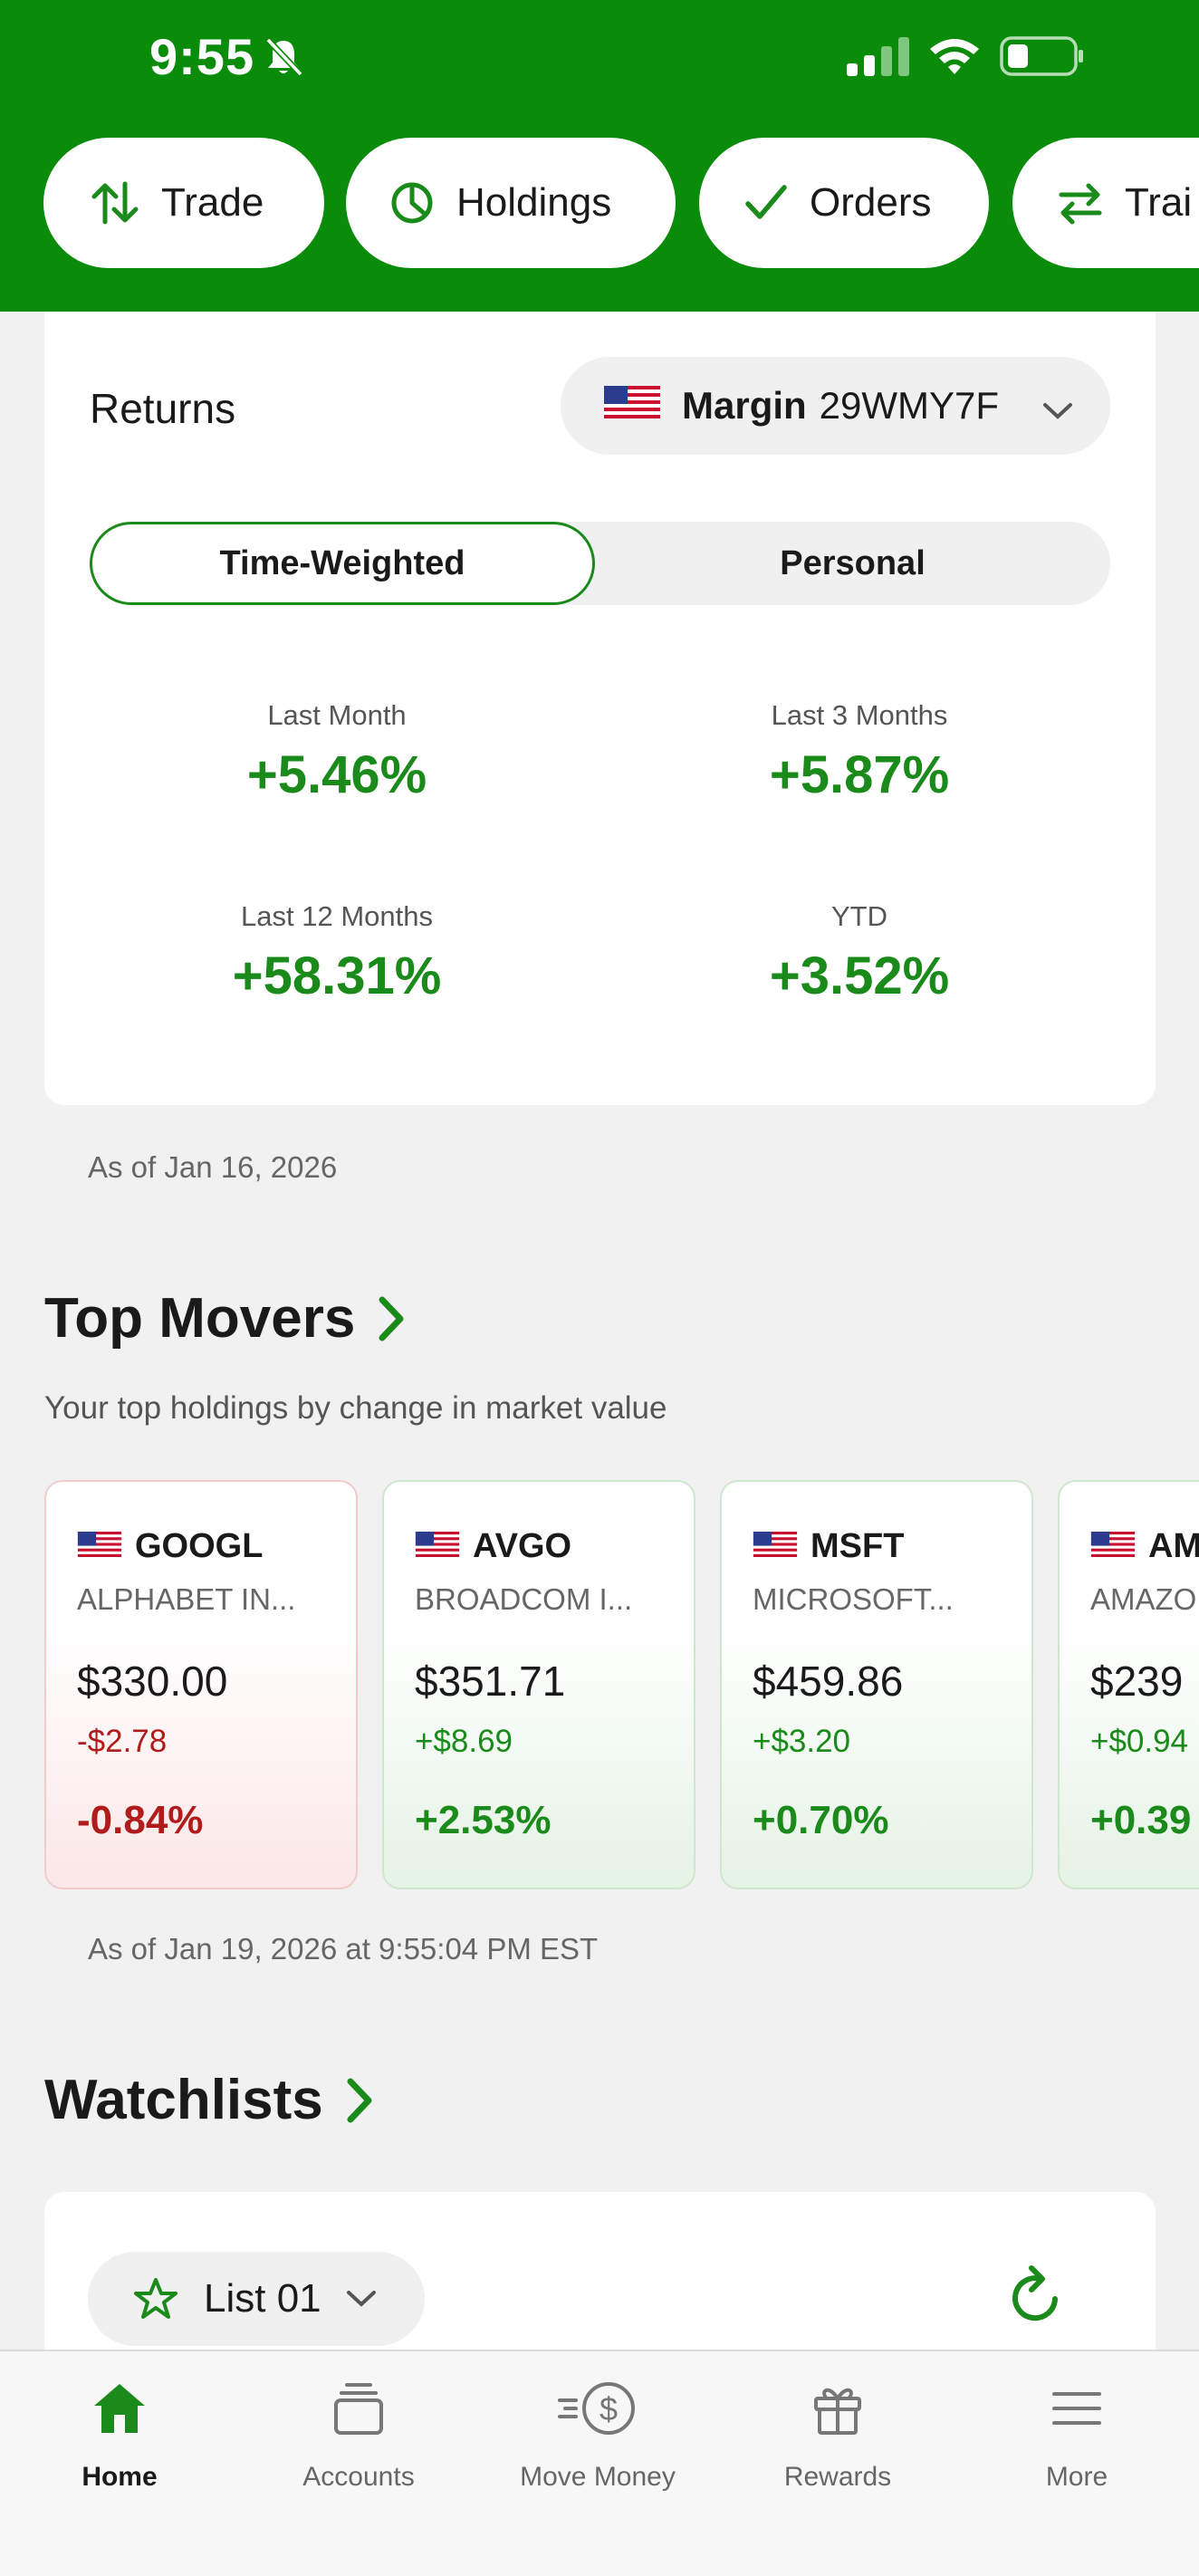 The image size is (1199, 2576). Describe the element at coordinates (766, 203) in the screenshot. I see `check-icon` at that location.